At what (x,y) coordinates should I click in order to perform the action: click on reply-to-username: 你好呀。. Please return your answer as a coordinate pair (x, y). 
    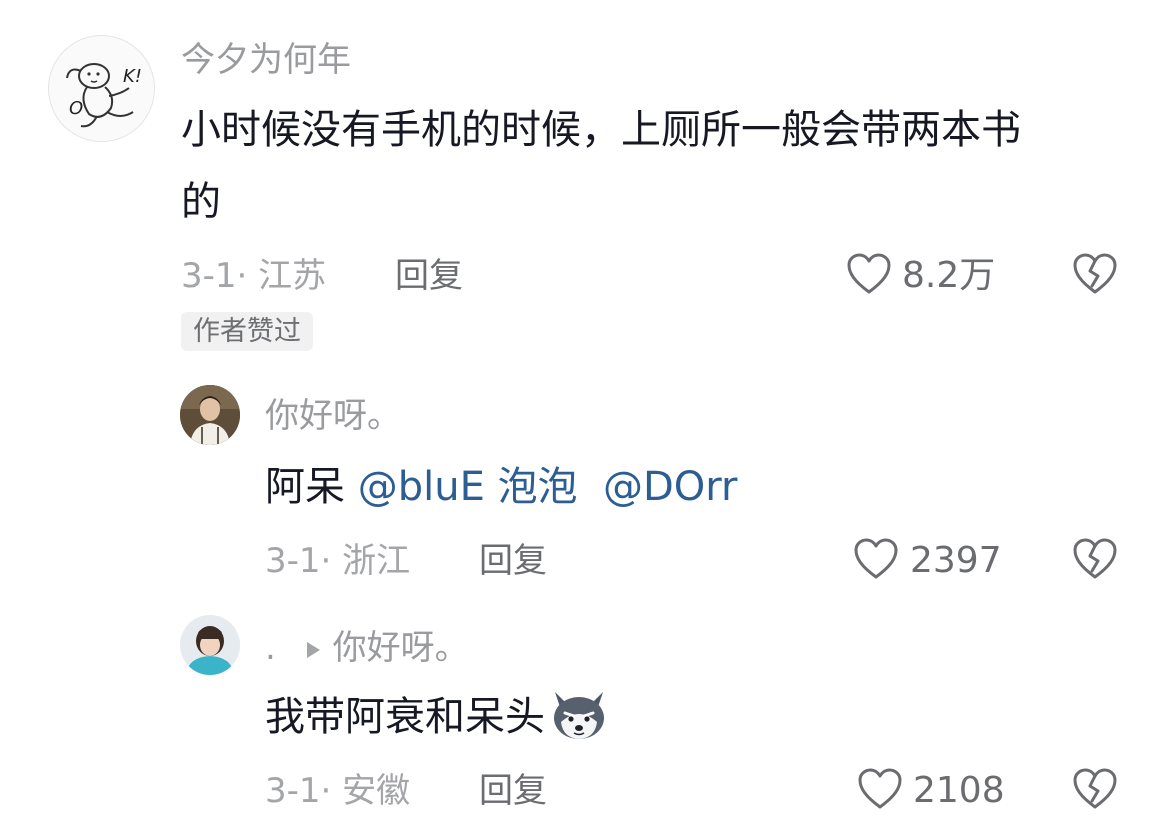
    Looking at the image, I should click on (401, 648).